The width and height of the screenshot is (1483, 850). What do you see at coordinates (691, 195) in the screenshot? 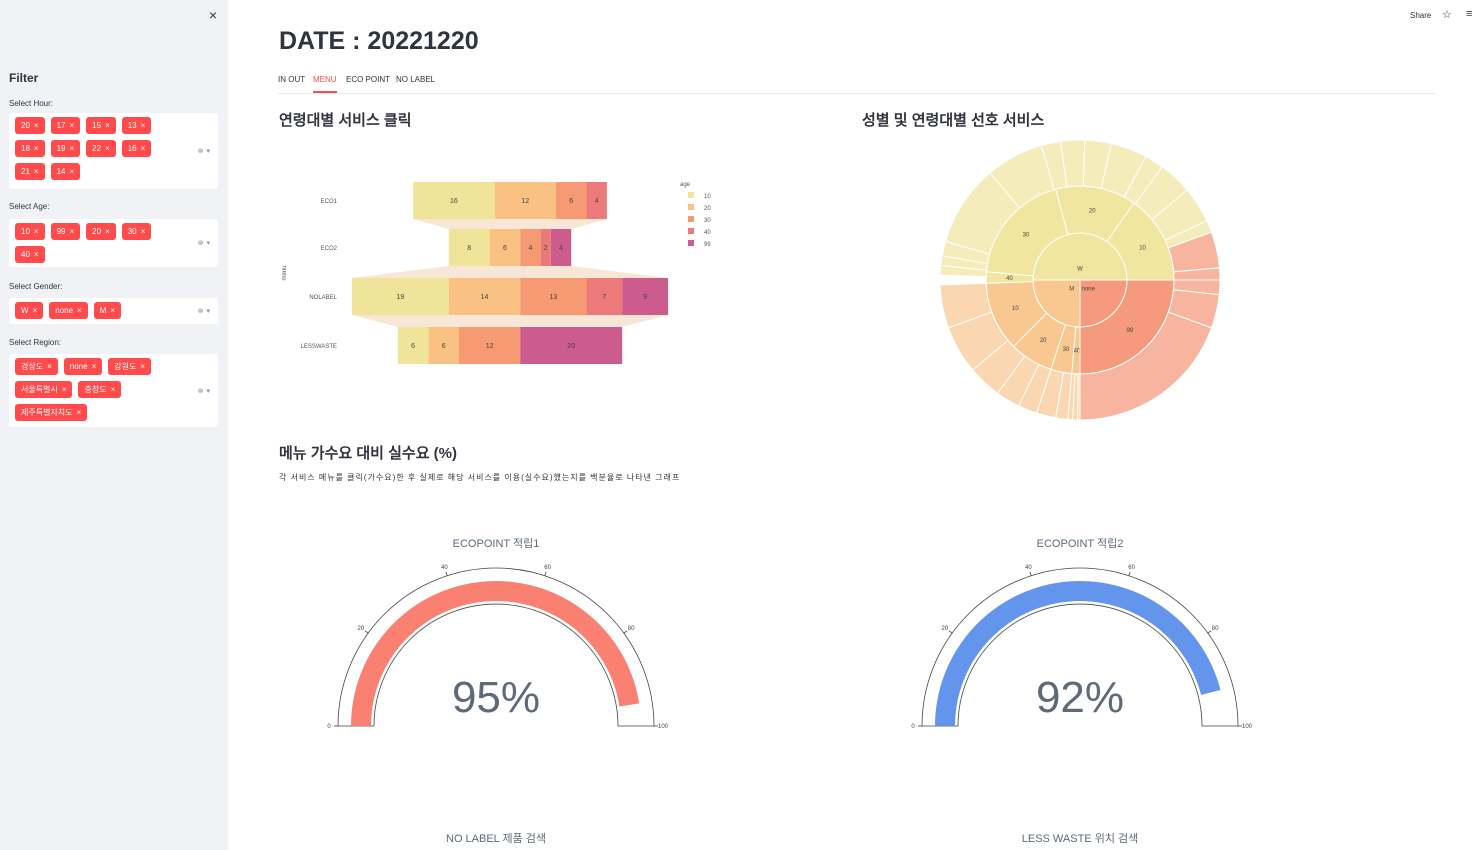
I see `legend-swatch` at bounding box center [691, 195].